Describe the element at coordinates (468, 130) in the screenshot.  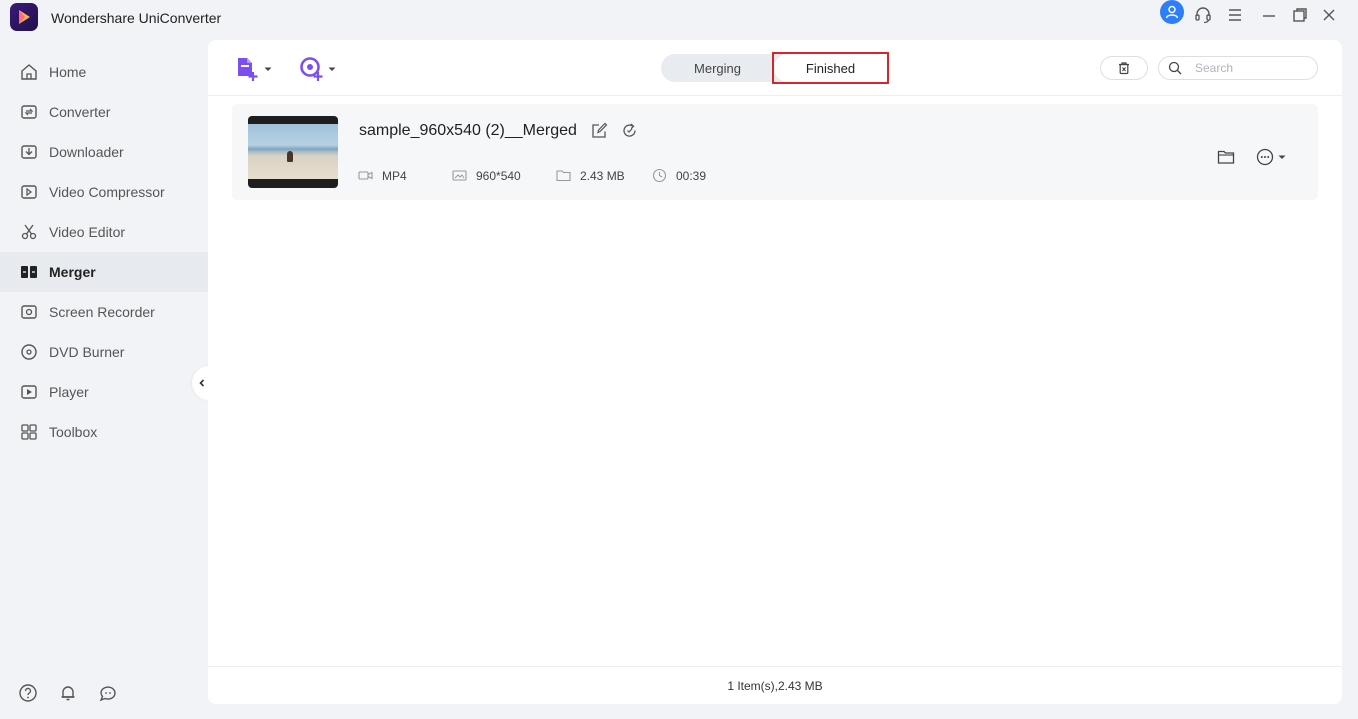
I see `file-name: sample_960x540 (2)__Merged` at that location.